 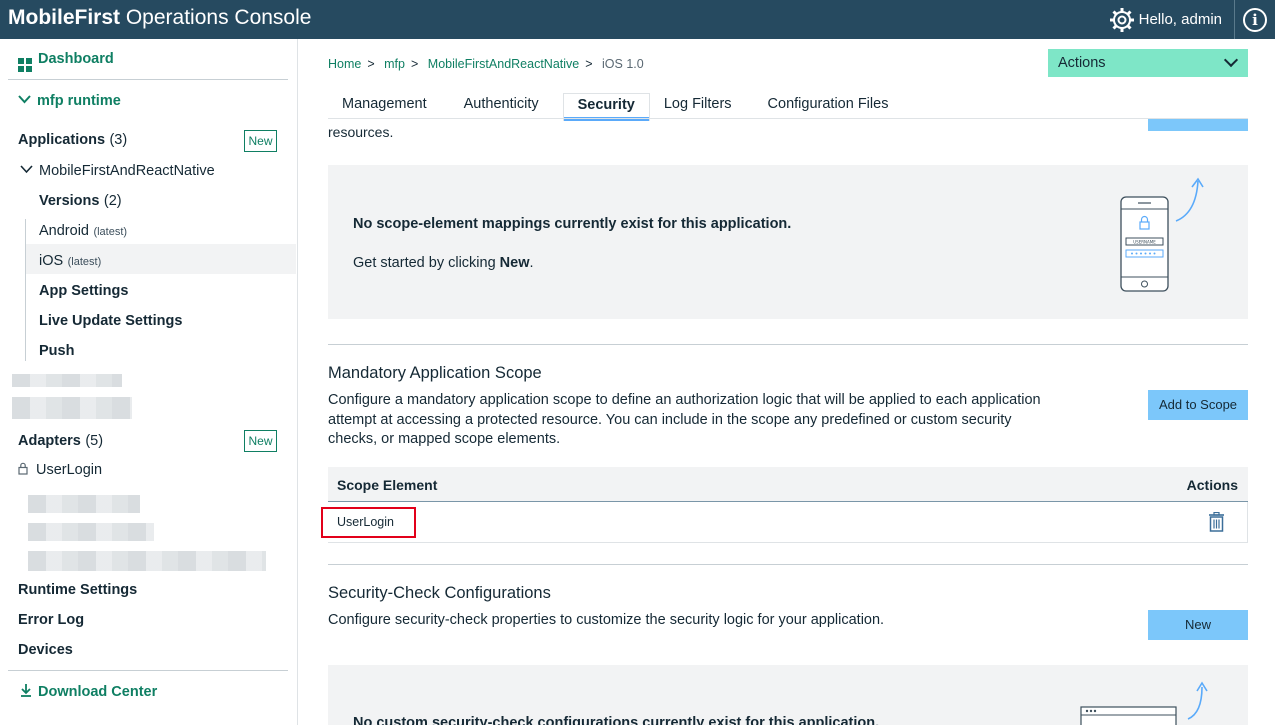 What do you see at coordinates (77, 590) in the screenshot?
I see `nav-runtime-settings: Runtime Settings` at bounding box center [77, 590].